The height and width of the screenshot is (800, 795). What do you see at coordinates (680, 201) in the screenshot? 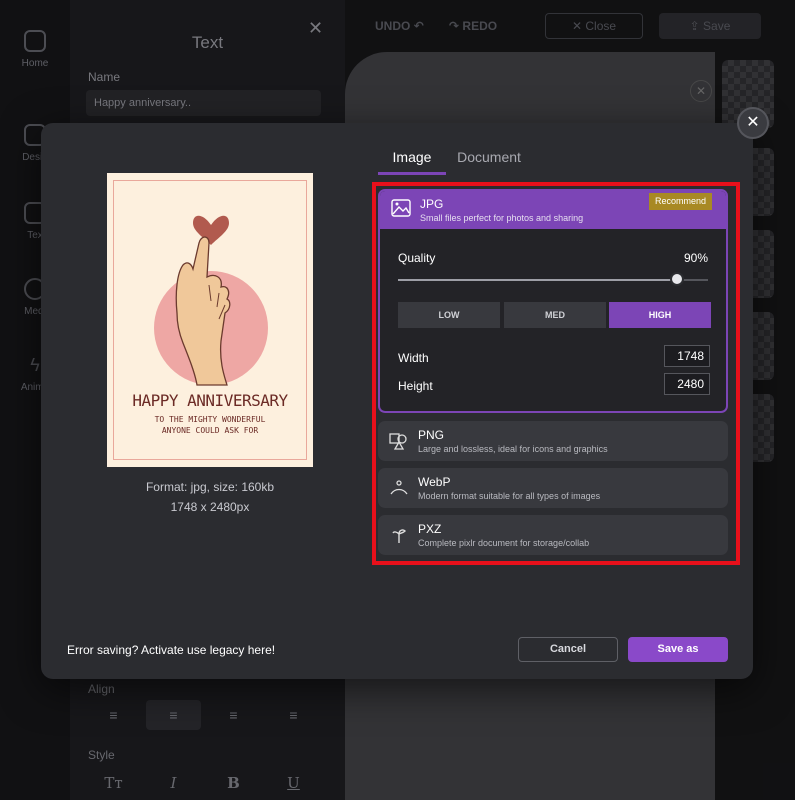
I see `recommend-badge: Recommend` at bounding box center [680, 201].